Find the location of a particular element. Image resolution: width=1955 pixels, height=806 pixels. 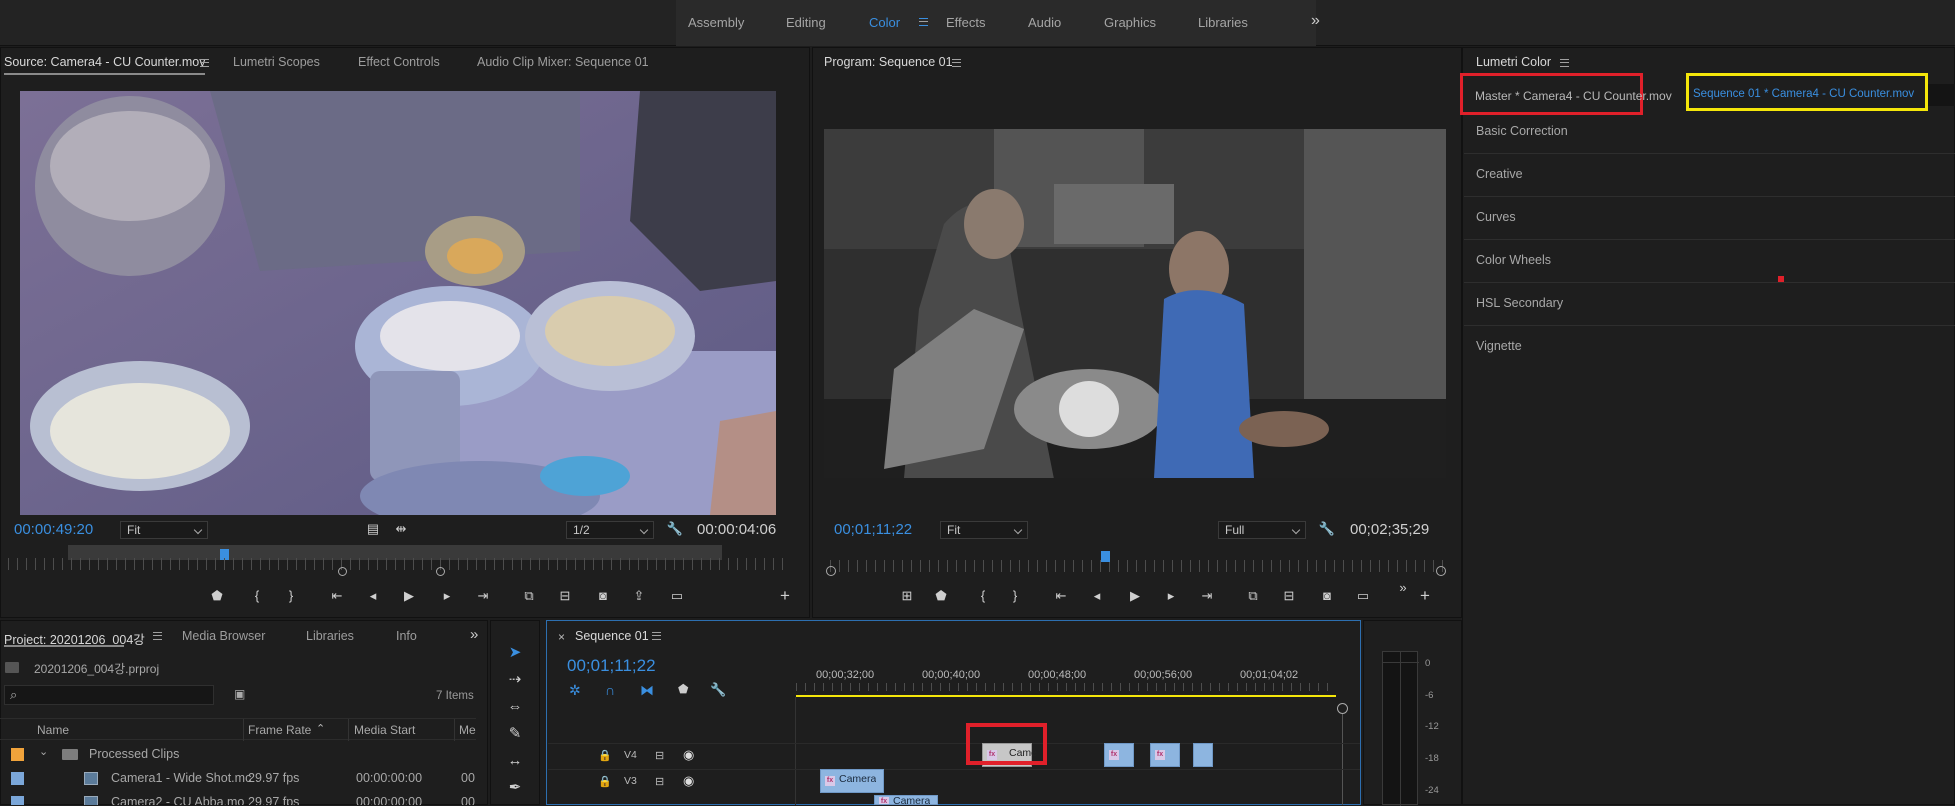

pen-tool-icon: ✒ is located at coordinates (515, 788).